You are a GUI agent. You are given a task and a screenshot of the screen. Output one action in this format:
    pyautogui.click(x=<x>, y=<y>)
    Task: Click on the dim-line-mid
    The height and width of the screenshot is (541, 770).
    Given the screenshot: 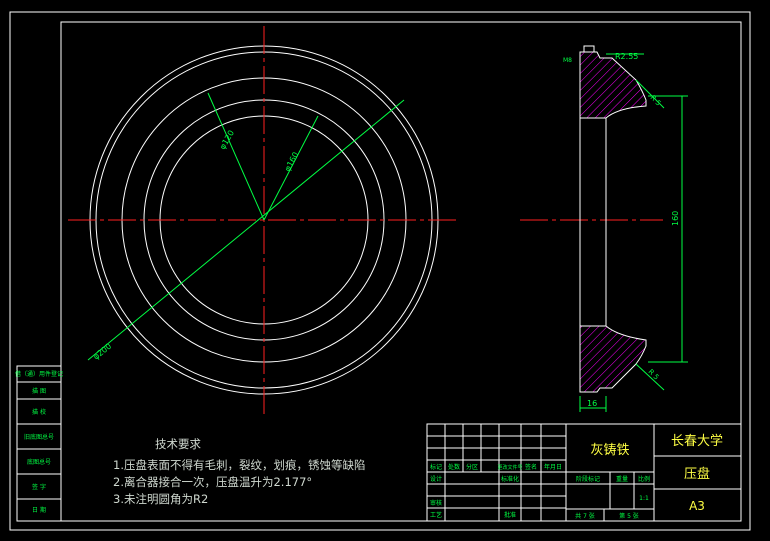 What is the action you would take?
    pyautogui.click(x=236, y=156)
    